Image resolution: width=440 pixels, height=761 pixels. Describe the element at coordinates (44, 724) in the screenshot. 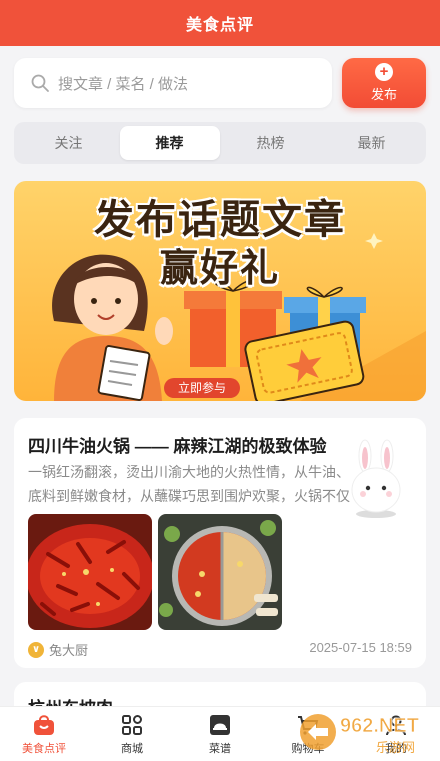

I see `bag-icon` at that location.